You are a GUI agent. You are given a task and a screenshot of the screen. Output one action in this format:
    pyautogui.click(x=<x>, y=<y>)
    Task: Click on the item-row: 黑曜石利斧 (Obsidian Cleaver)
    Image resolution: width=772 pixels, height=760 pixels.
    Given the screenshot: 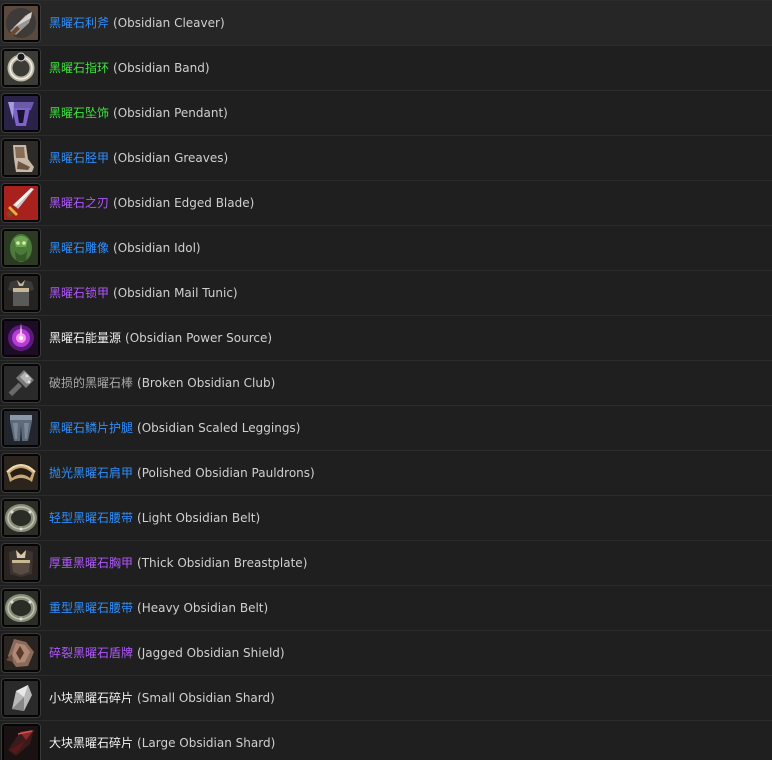 What is the action you would take?
    pyautogui.click(x=386, y=23)
    